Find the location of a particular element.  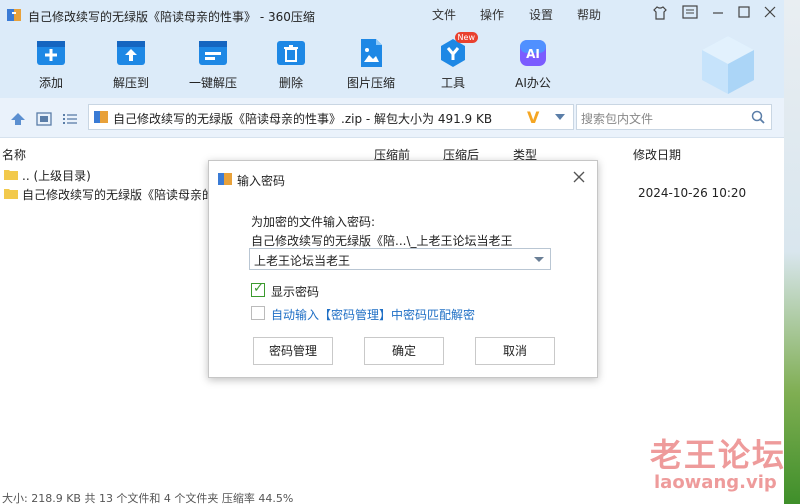

dialog-title: 输入密码 is located at coordinates (261, 181).